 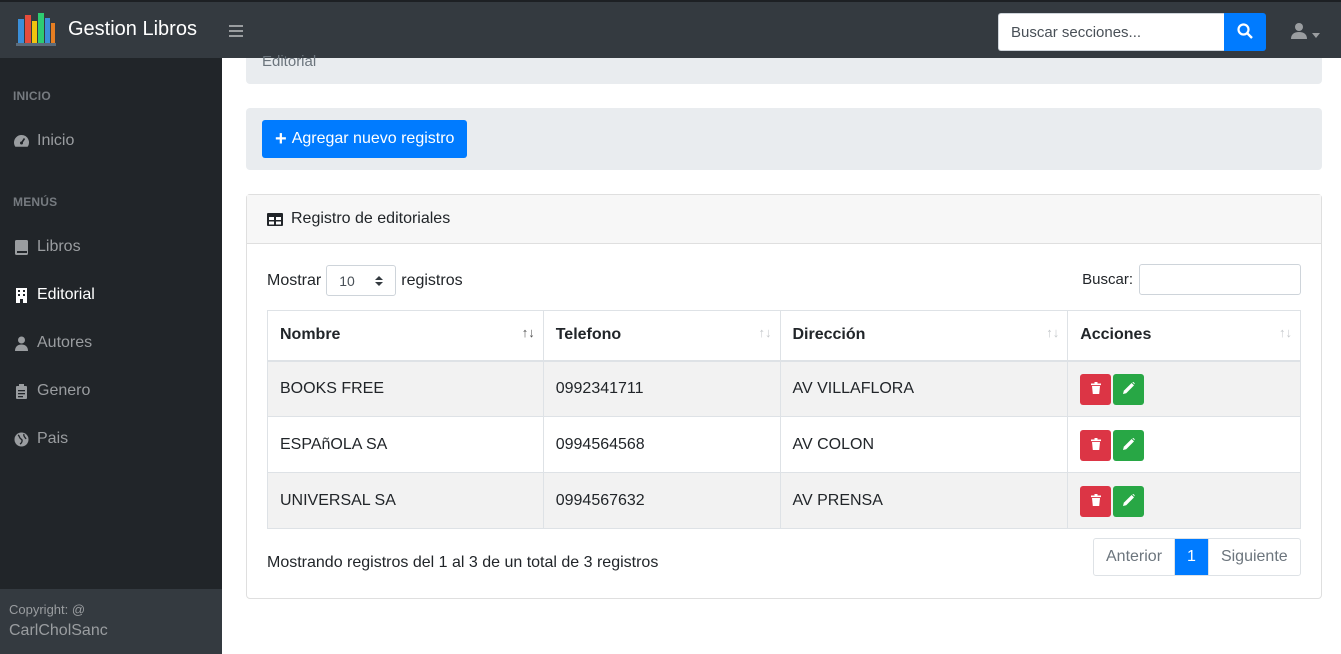 I want to click on sidebar-item-pais: Pais, so click(x=40, y=439).